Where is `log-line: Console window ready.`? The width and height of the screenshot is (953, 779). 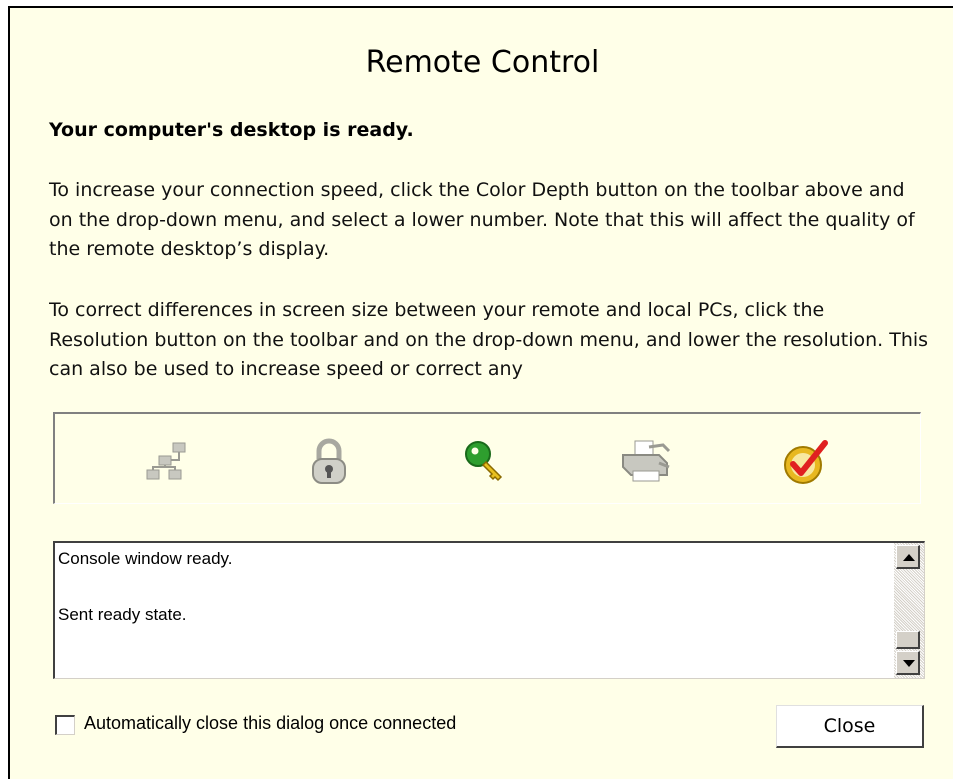
log-line: Console window ready. is located at coordinates (145, 558).